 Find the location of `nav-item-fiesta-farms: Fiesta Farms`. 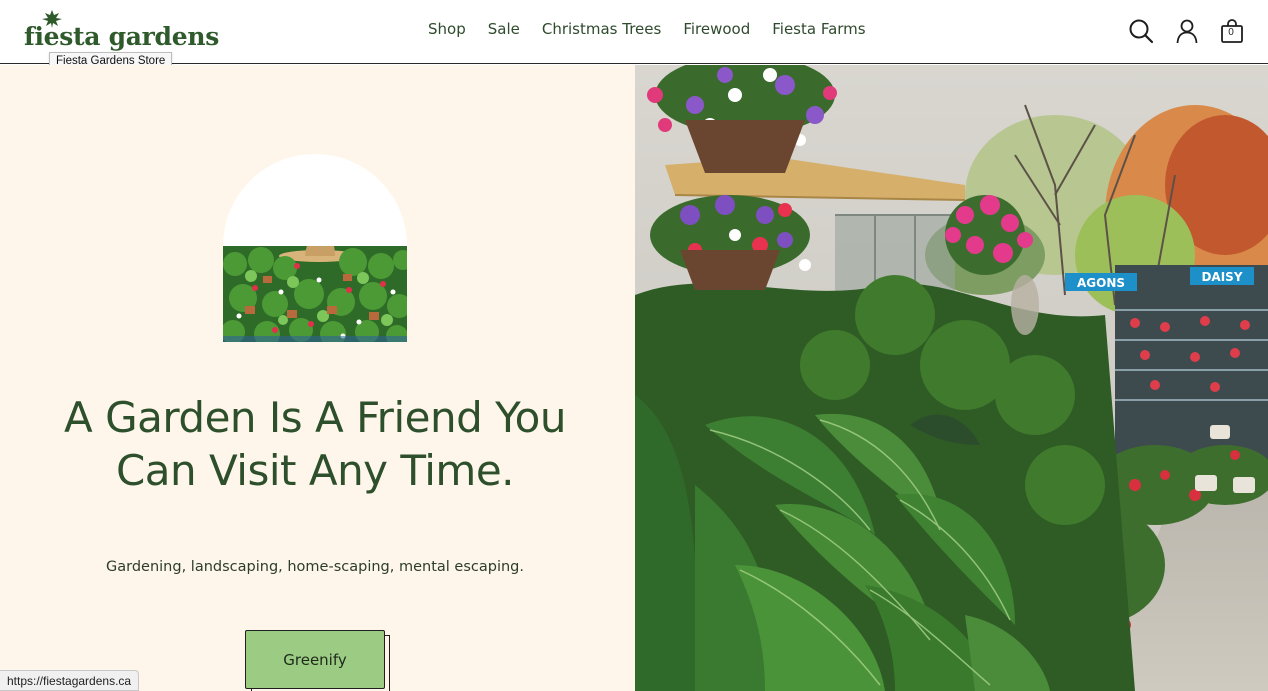

nav-item-fiesta-farms: Fiesta Farms is located at coordinates (818, 29).